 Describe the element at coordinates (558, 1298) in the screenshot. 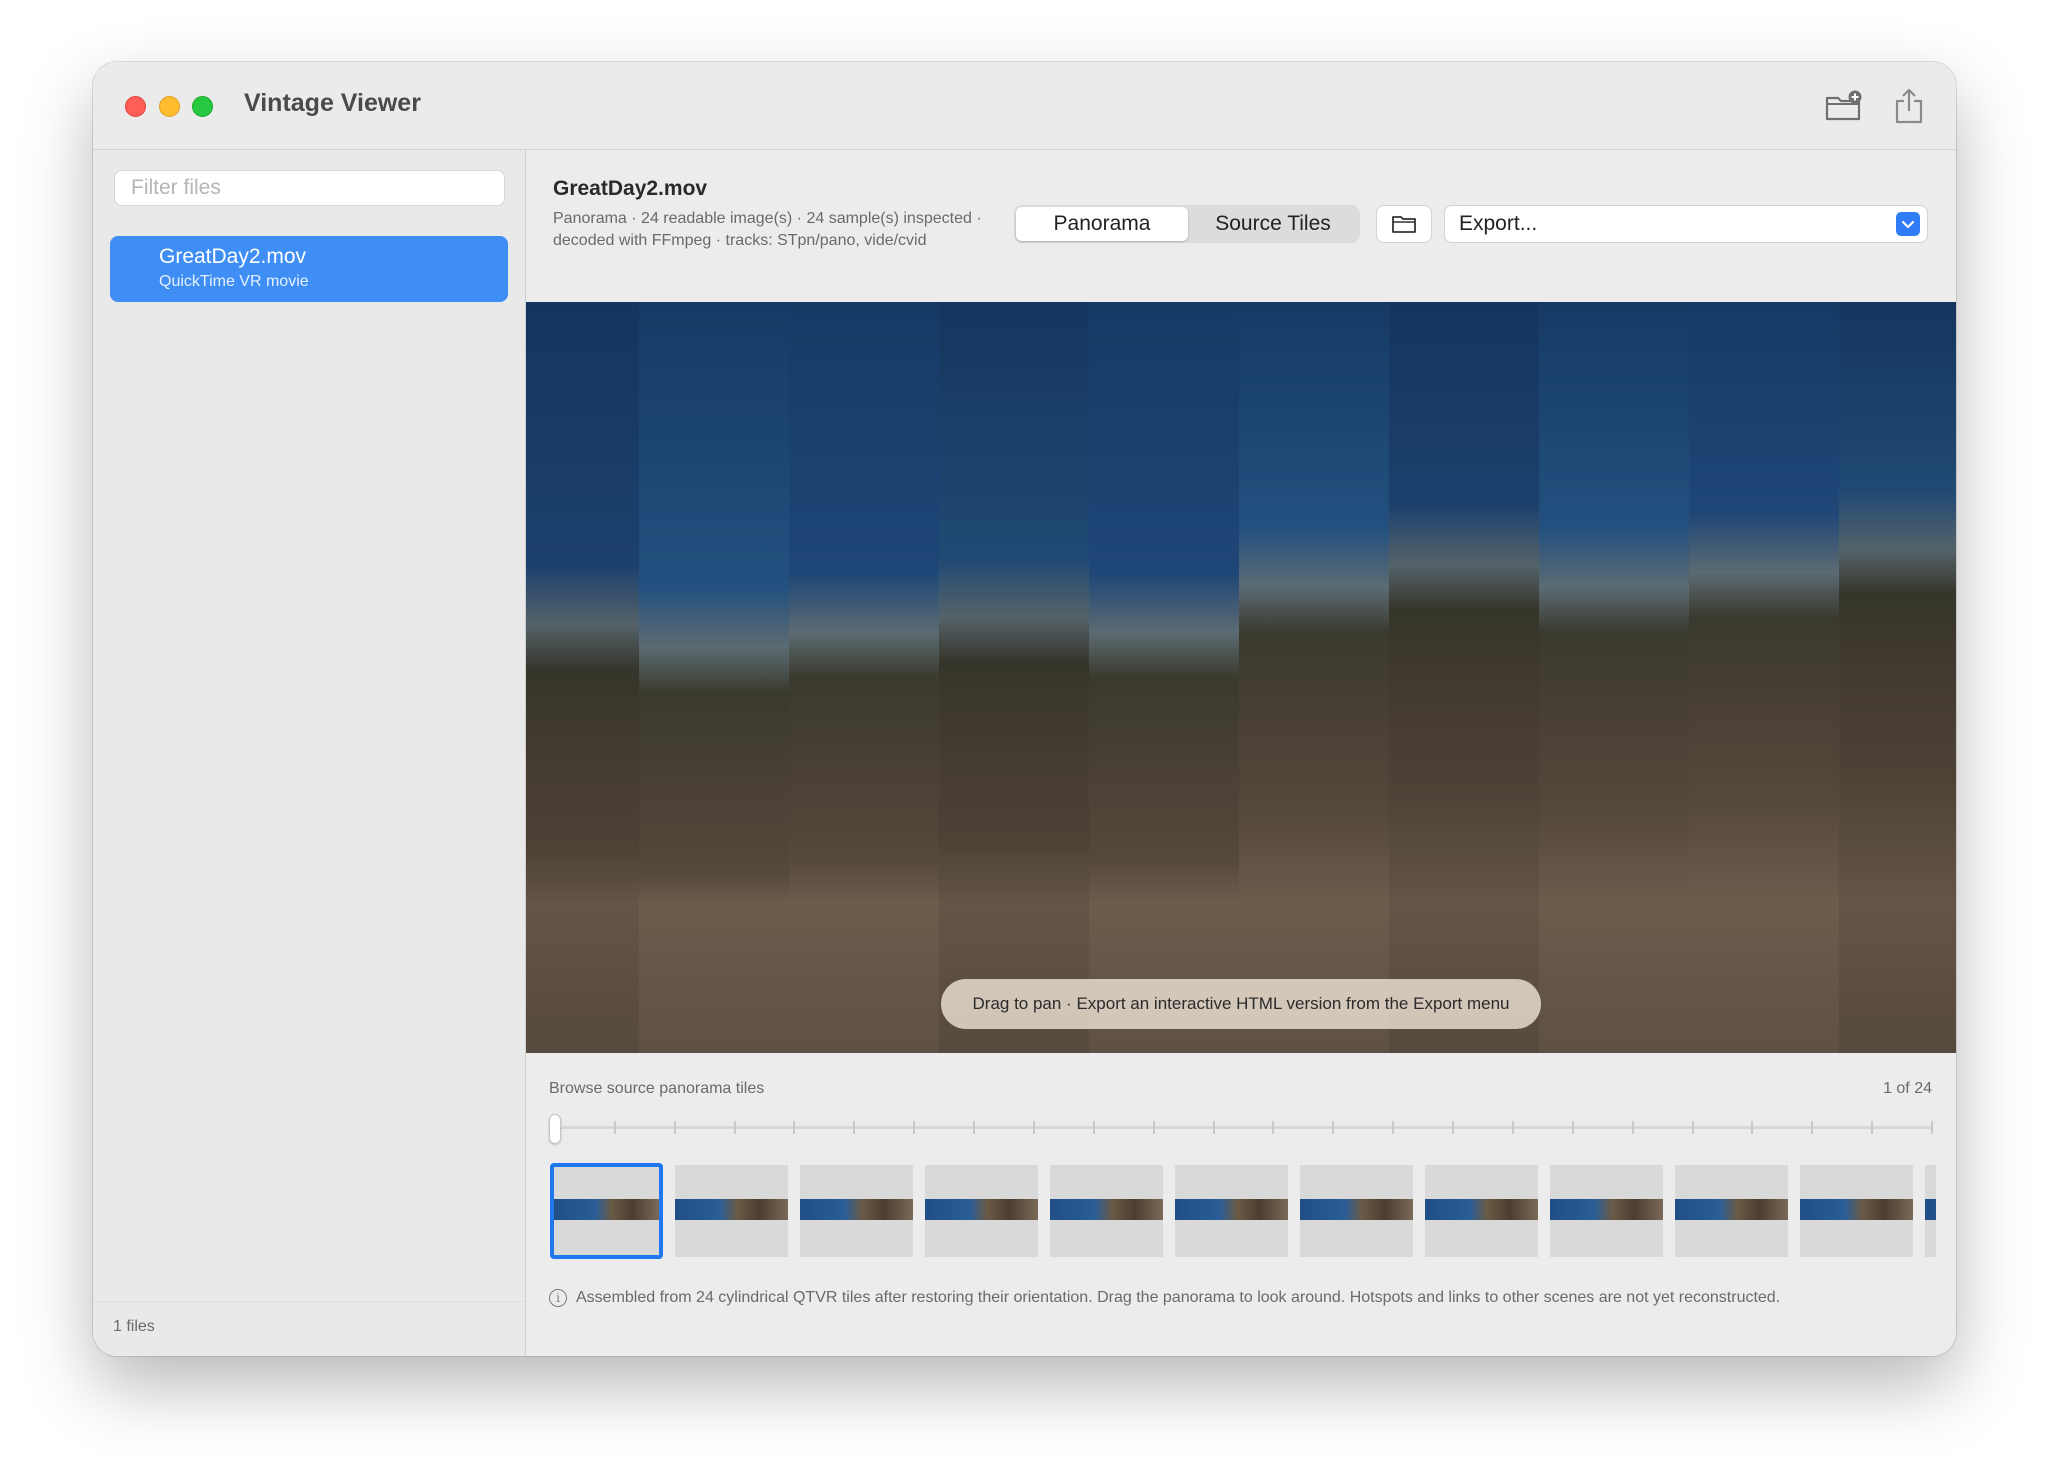

I see `info-icon: i` at that location.